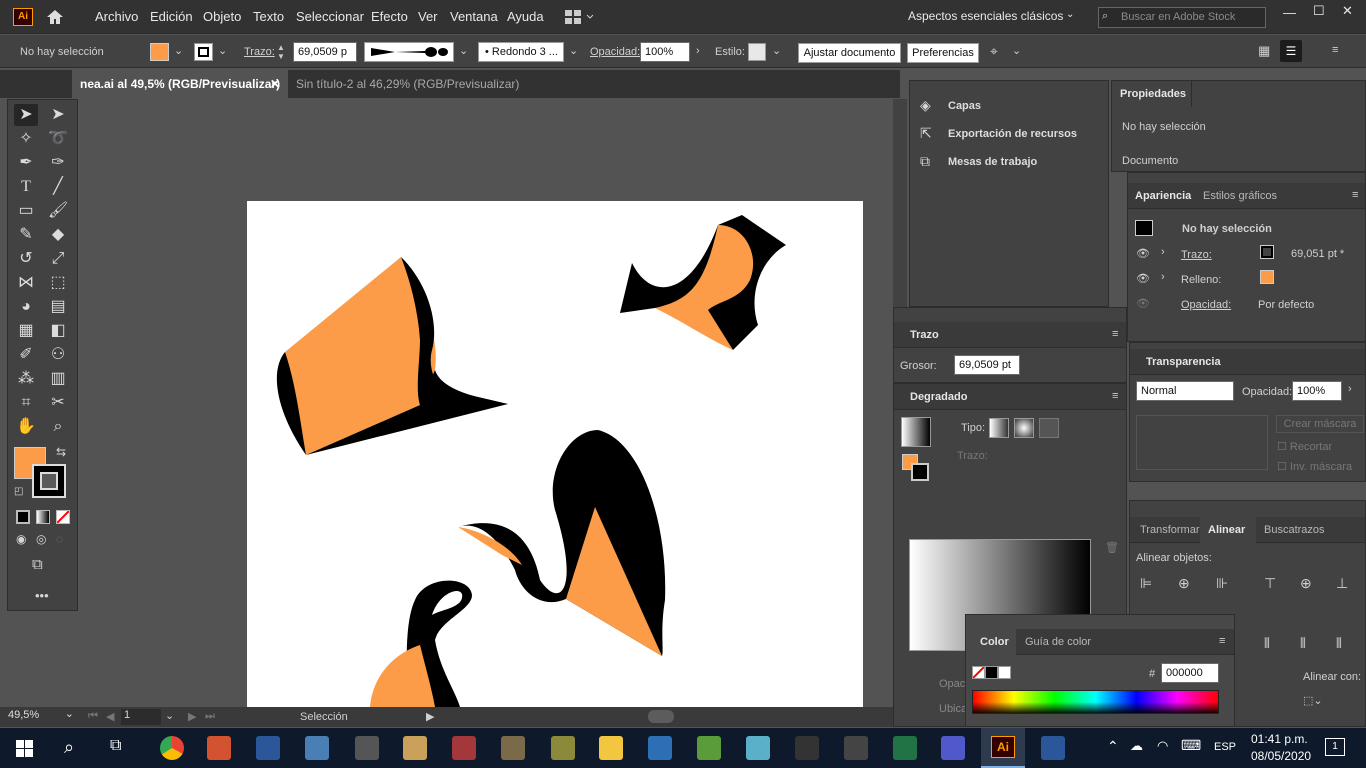 The width and height of the screenshot is (1366, 768). I want to click on keyboard-icon: ⌨, so click(1191, 745).